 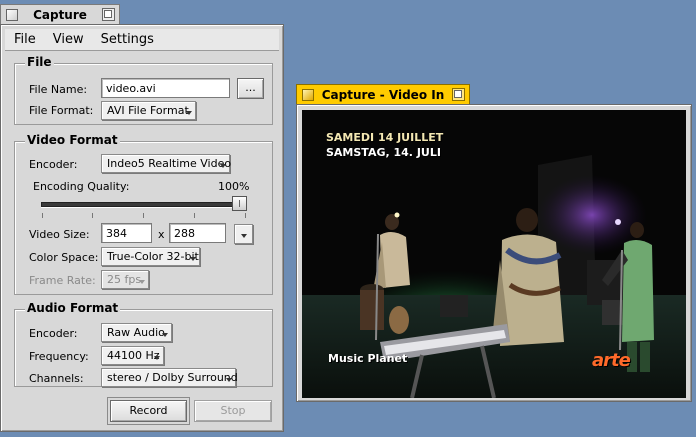 I want to click on color-space-label: Color Space:, so click(x=64, y=257).